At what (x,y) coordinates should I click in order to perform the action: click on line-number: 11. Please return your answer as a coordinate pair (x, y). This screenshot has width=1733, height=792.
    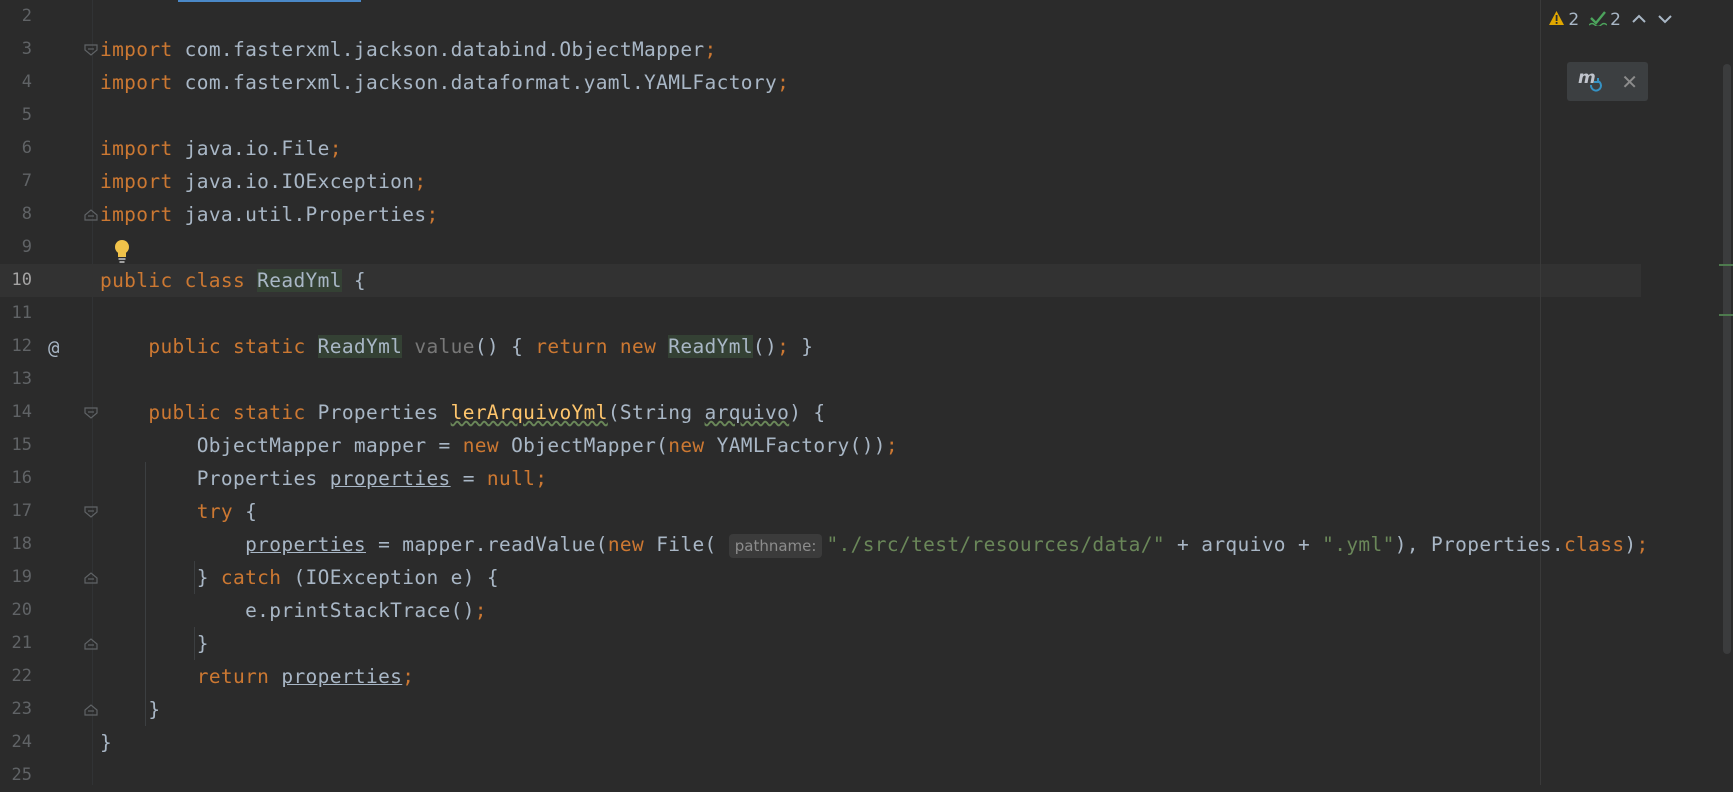
    Looking at the image, I should click on (16, 313).